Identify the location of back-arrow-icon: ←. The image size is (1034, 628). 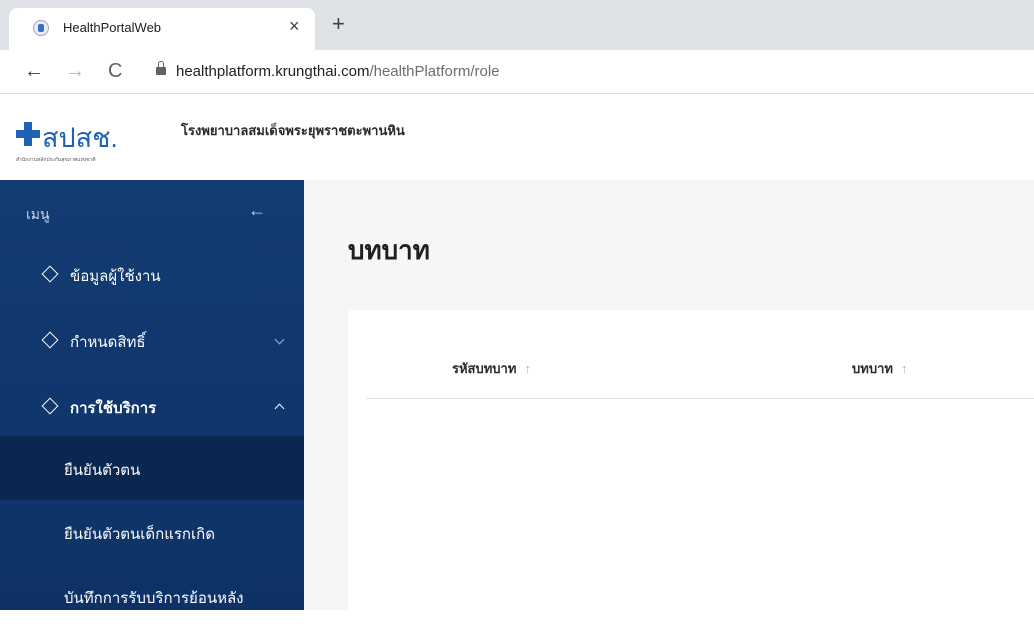
(34, 71).